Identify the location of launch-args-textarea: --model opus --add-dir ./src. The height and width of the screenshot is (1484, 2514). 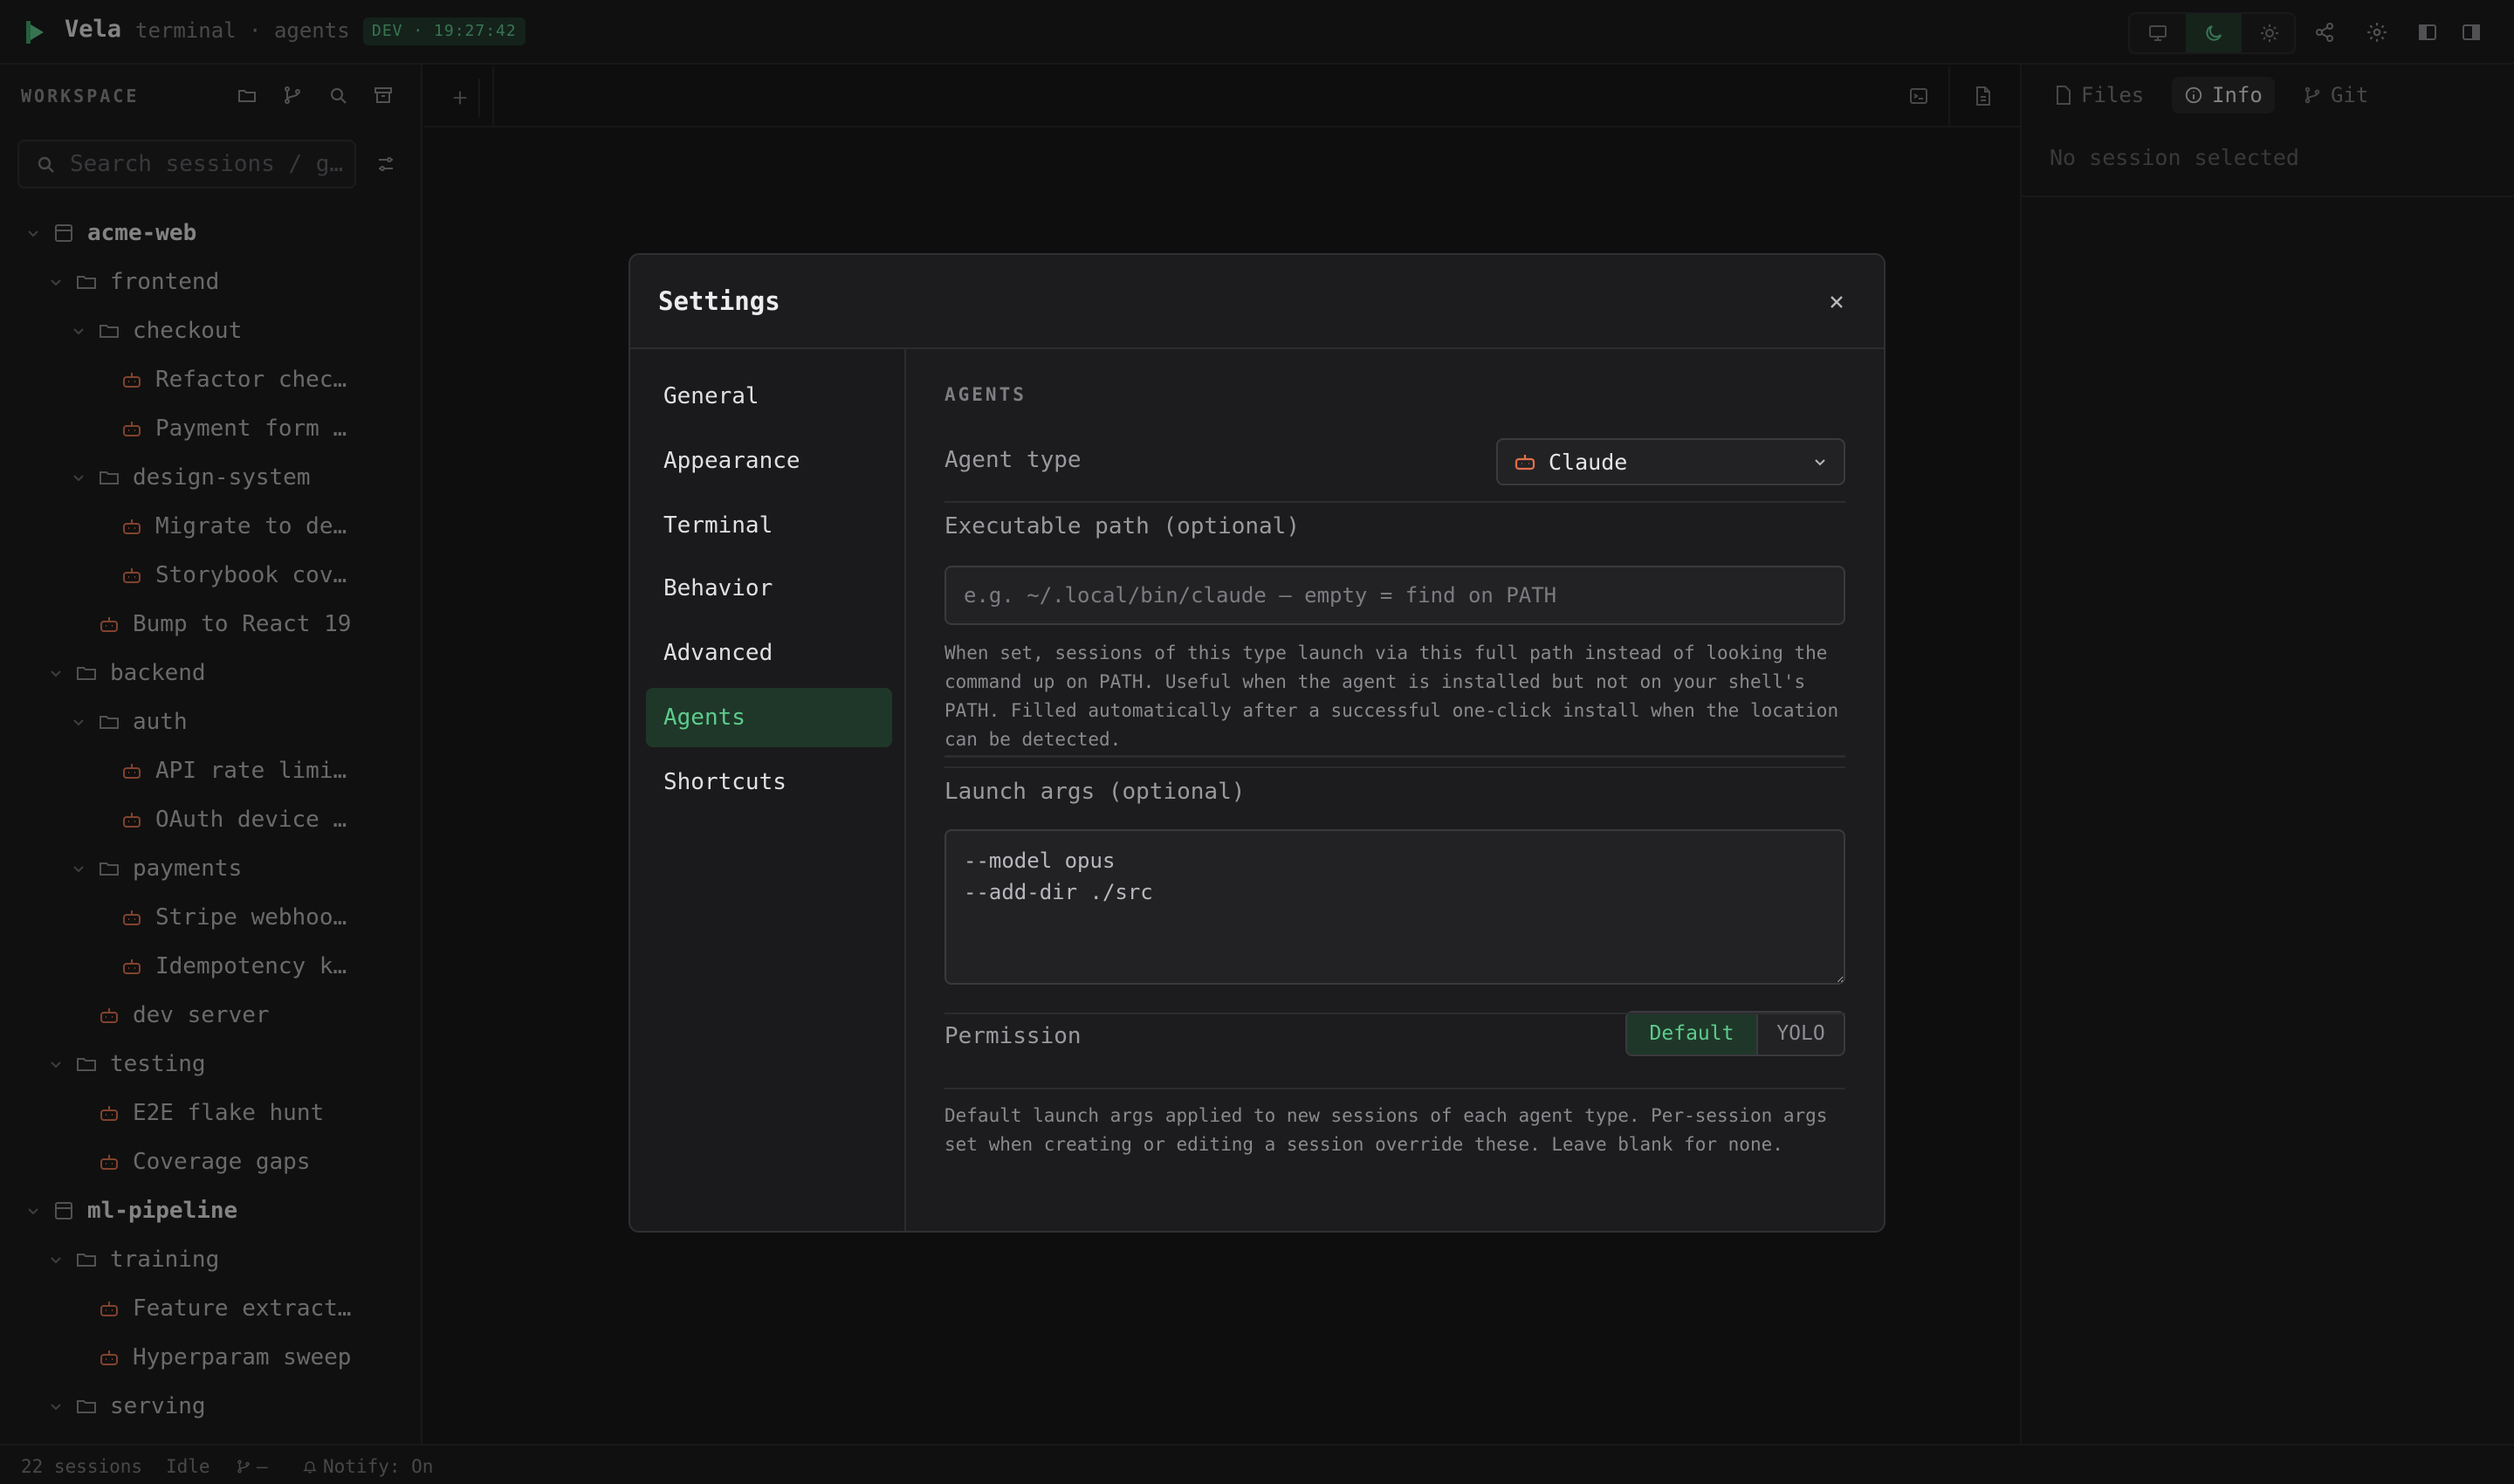
(1394, 907).